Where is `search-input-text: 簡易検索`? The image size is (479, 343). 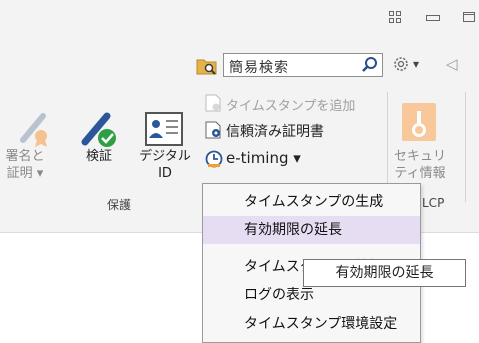 search-input-text: 簡易検索 is located at coordinates (259, 68).